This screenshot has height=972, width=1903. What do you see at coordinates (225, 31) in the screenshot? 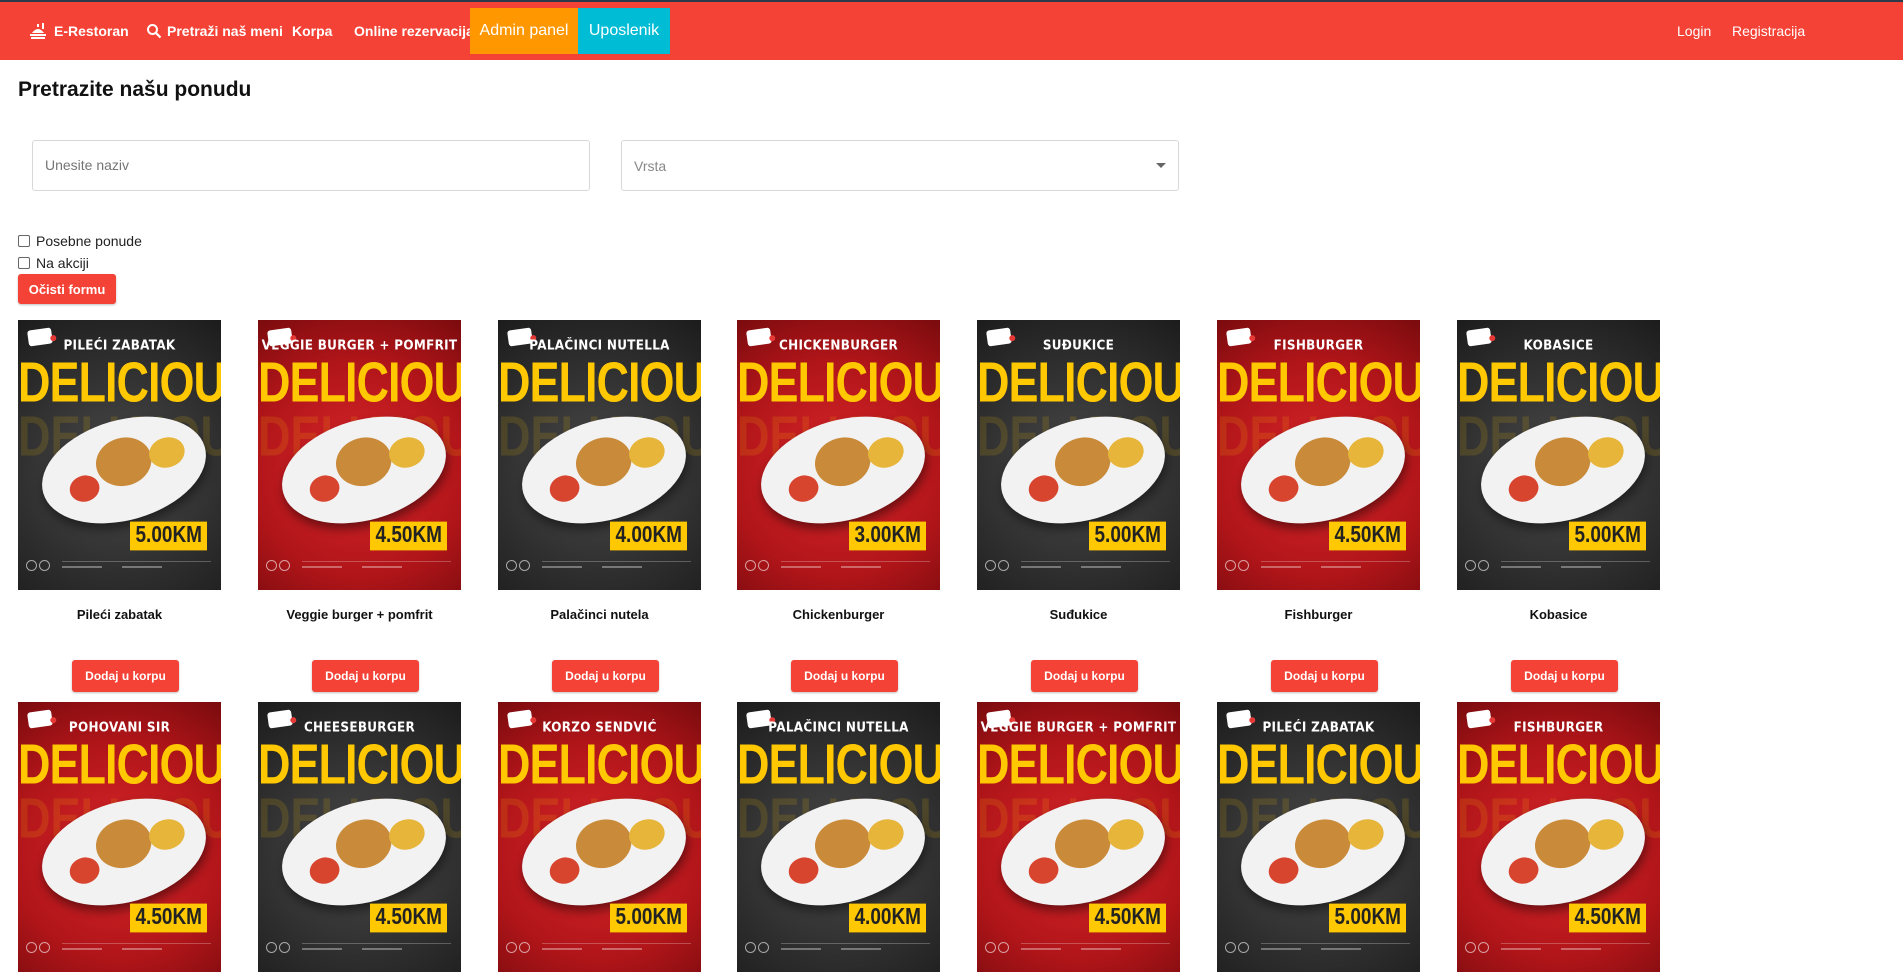
I see `nav-search-label: Pretraži naš meni` at bounding box center [225, 31].